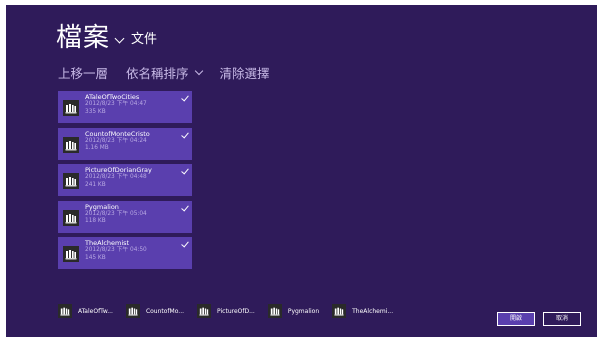  I want to click on sort-dropdown: 依名稱排序, so click(164, 72).